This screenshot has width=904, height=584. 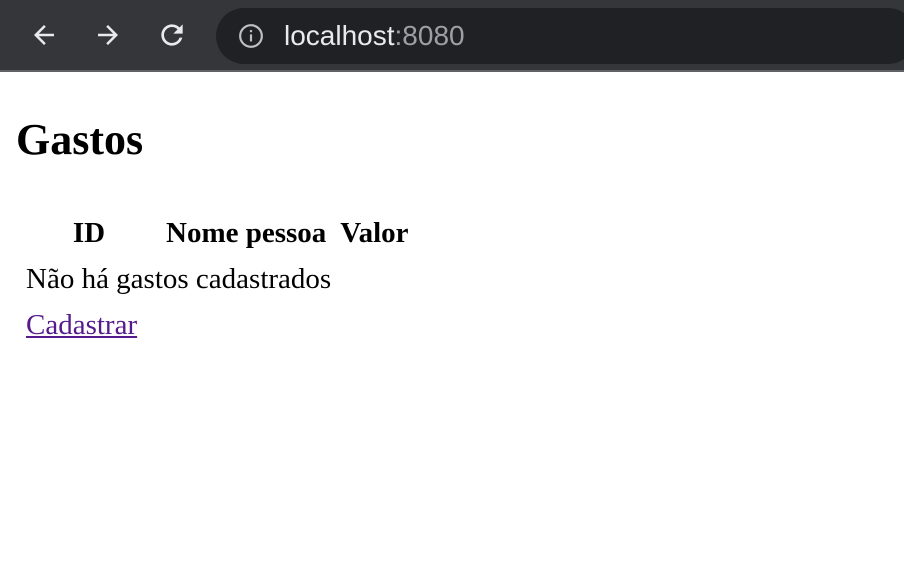 I want to click on column-header-valor: Valor, so click(x=374, y=233).